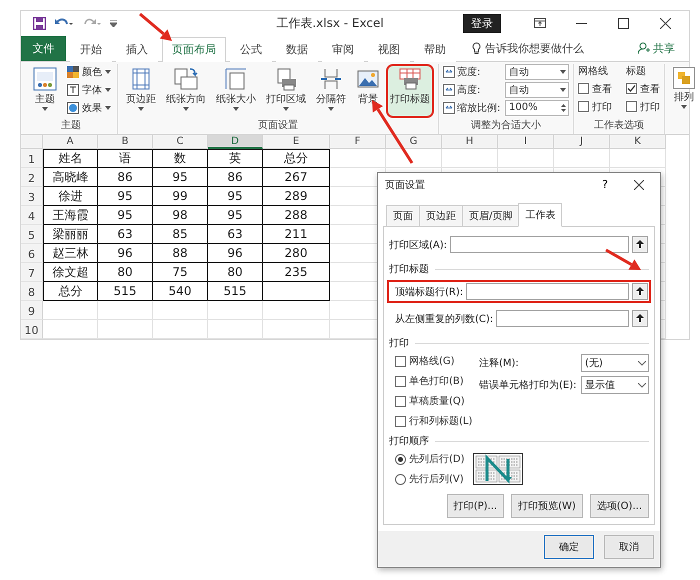  What do you see at coordinates (441, 216) in the screenshot?
I see `dialog-tab: 页边距` at bounding box center [441, 216].